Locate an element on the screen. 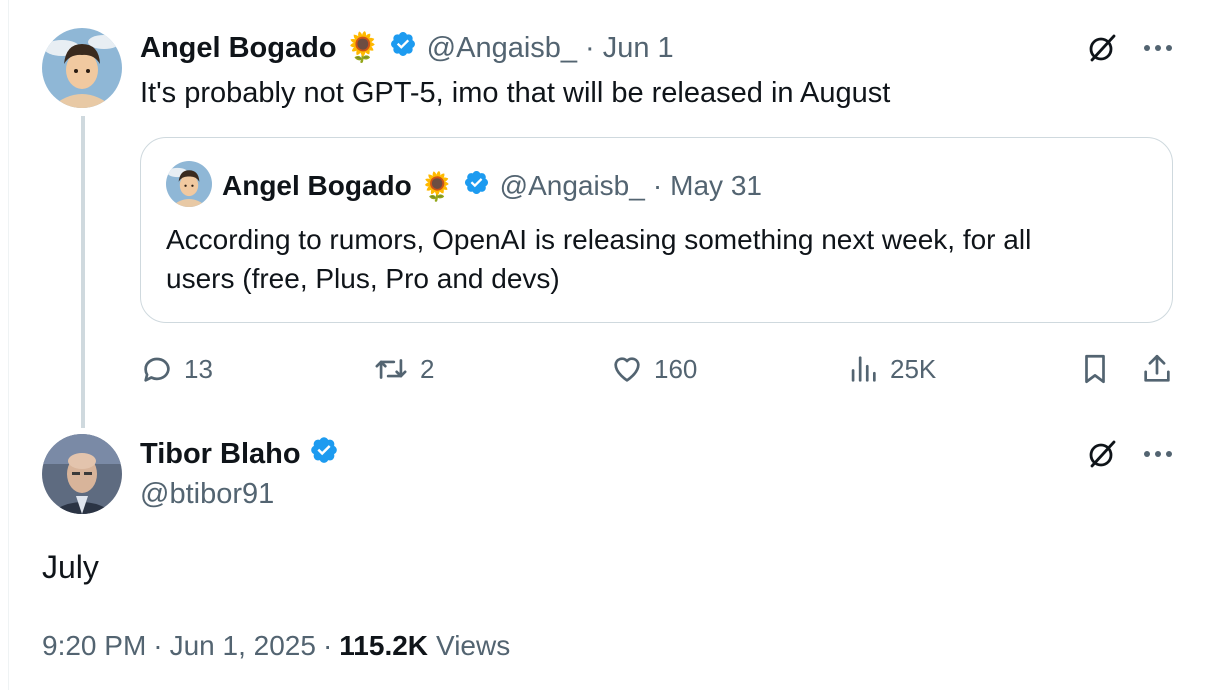  share-button is located at coordinates (1162, 369).